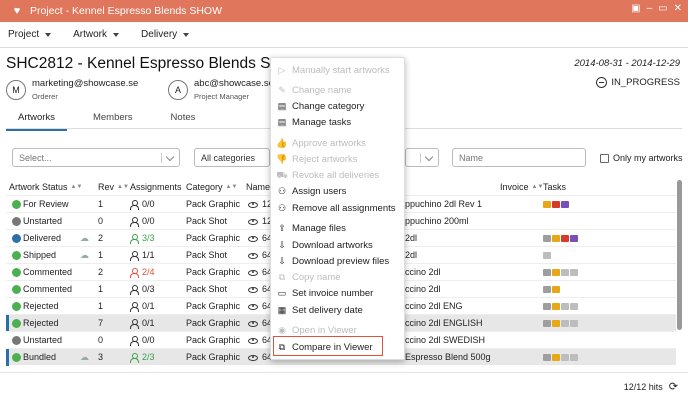 This screenshot has height=401, width=688. I want to click on scrollbar-thumb, so click(679, 255).